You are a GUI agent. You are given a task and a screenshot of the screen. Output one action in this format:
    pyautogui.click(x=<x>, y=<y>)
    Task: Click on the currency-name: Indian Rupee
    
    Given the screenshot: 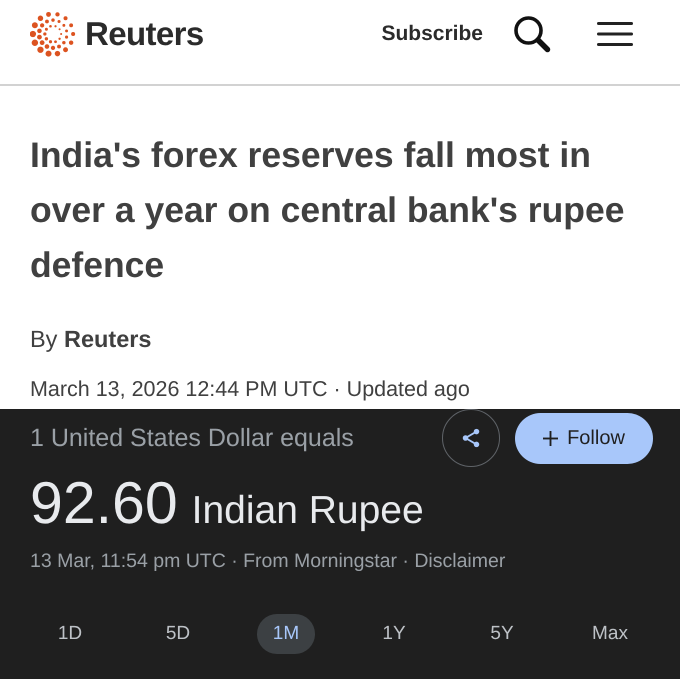 What is the action you would take?
    pyautogui.click(x=308, y=511)
    